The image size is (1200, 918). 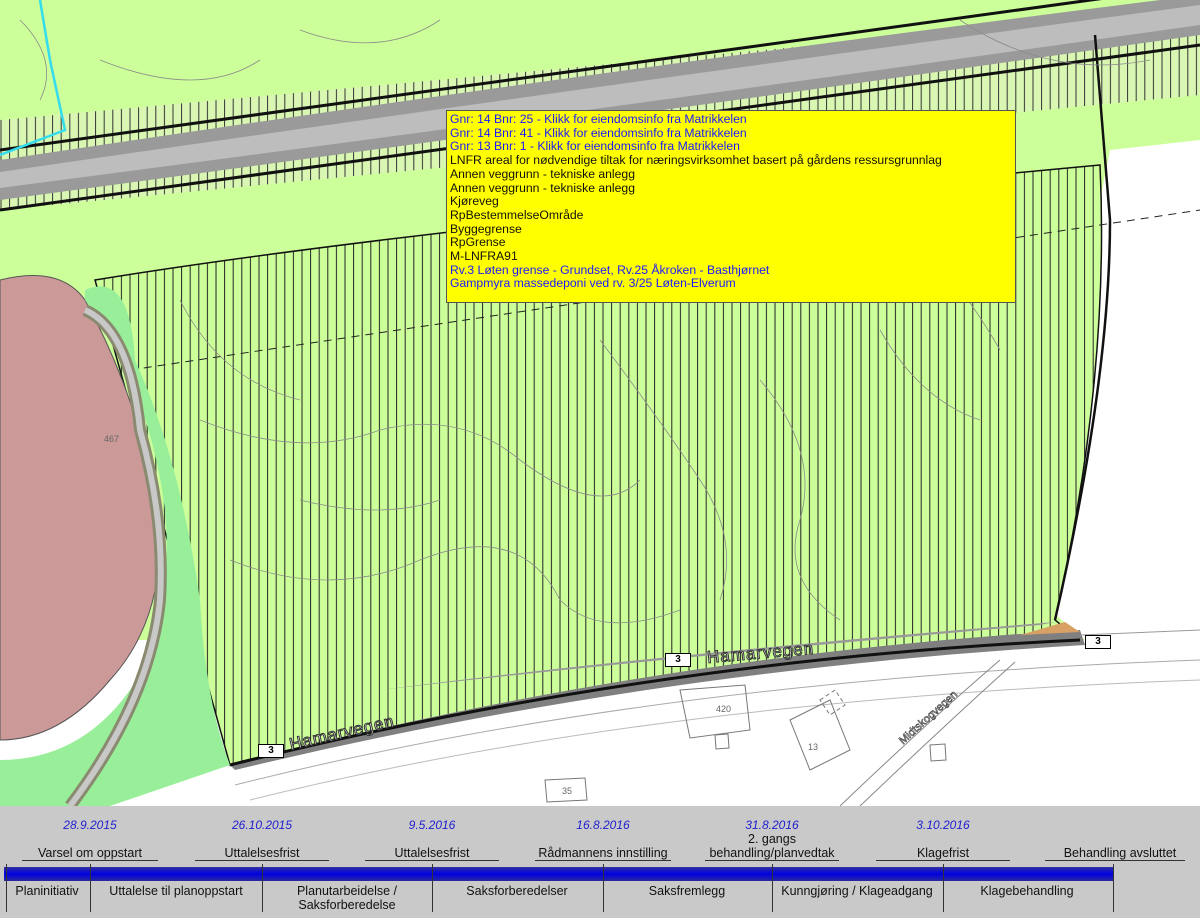 What do you see at coordinates (772, 825) in the screenshot?
I see `date-5: 31.8.2016` at bounding box center [772, 825].